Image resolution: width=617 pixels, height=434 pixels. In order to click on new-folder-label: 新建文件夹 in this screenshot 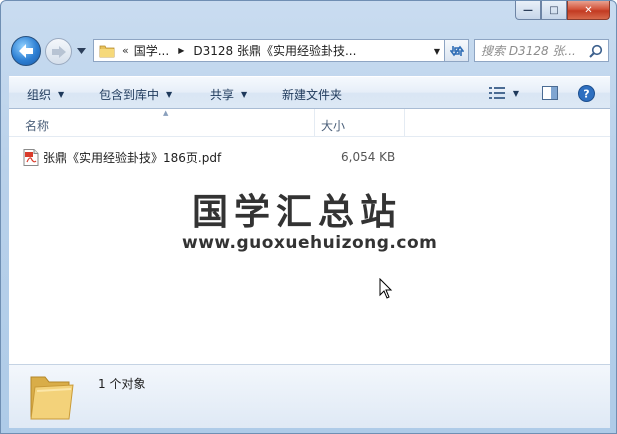, I will do `click(312, 95)`.